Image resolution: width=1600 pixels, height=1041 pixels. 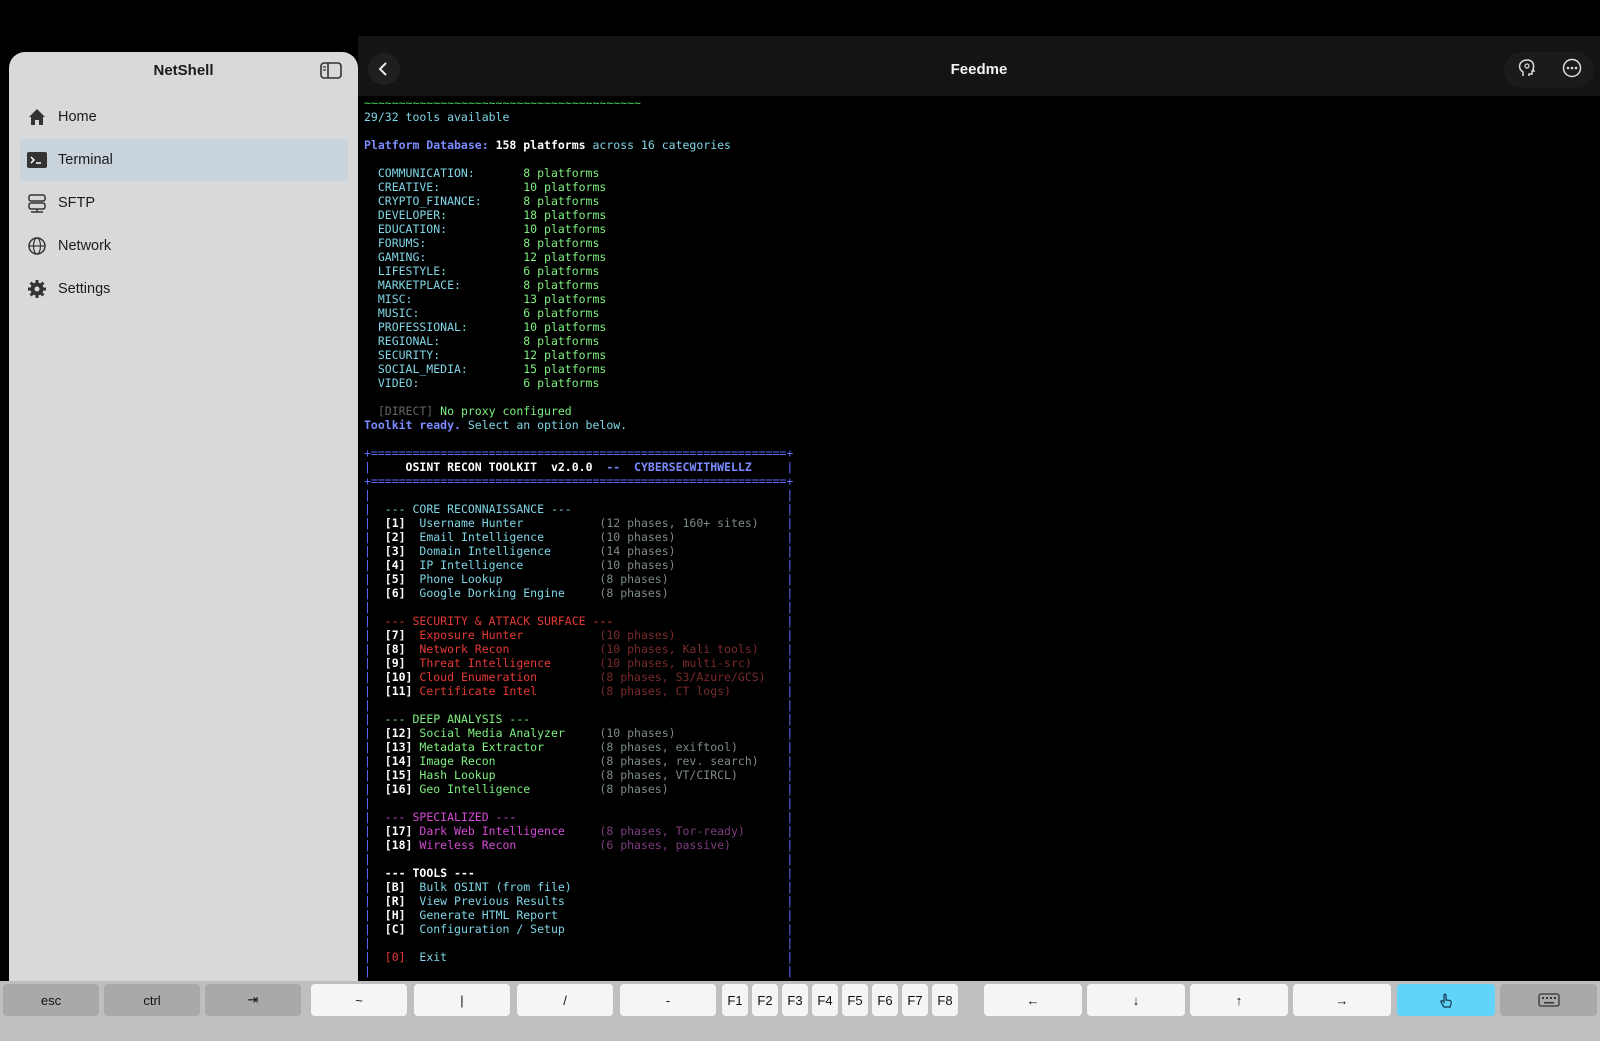 I want to click on sidebar-item-sftp: SFTP, so click(x=184, y=203).